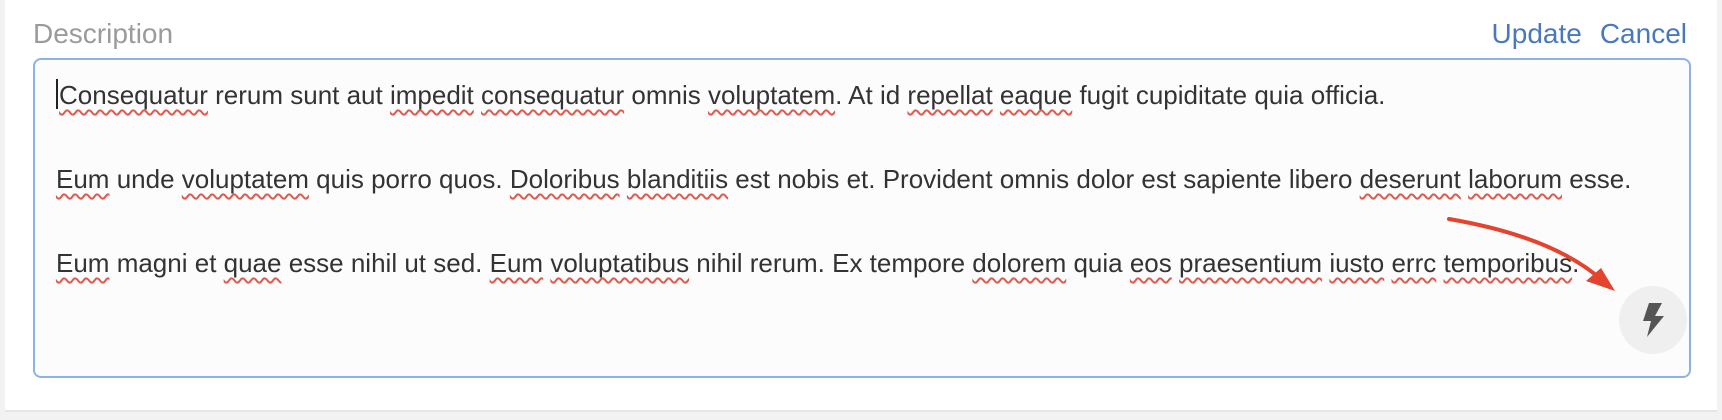 The height and width of the screenshot is (420, 1722). Describe the element at coordinates (57, 94) in the screenshot. I see `text-caret` at that location.